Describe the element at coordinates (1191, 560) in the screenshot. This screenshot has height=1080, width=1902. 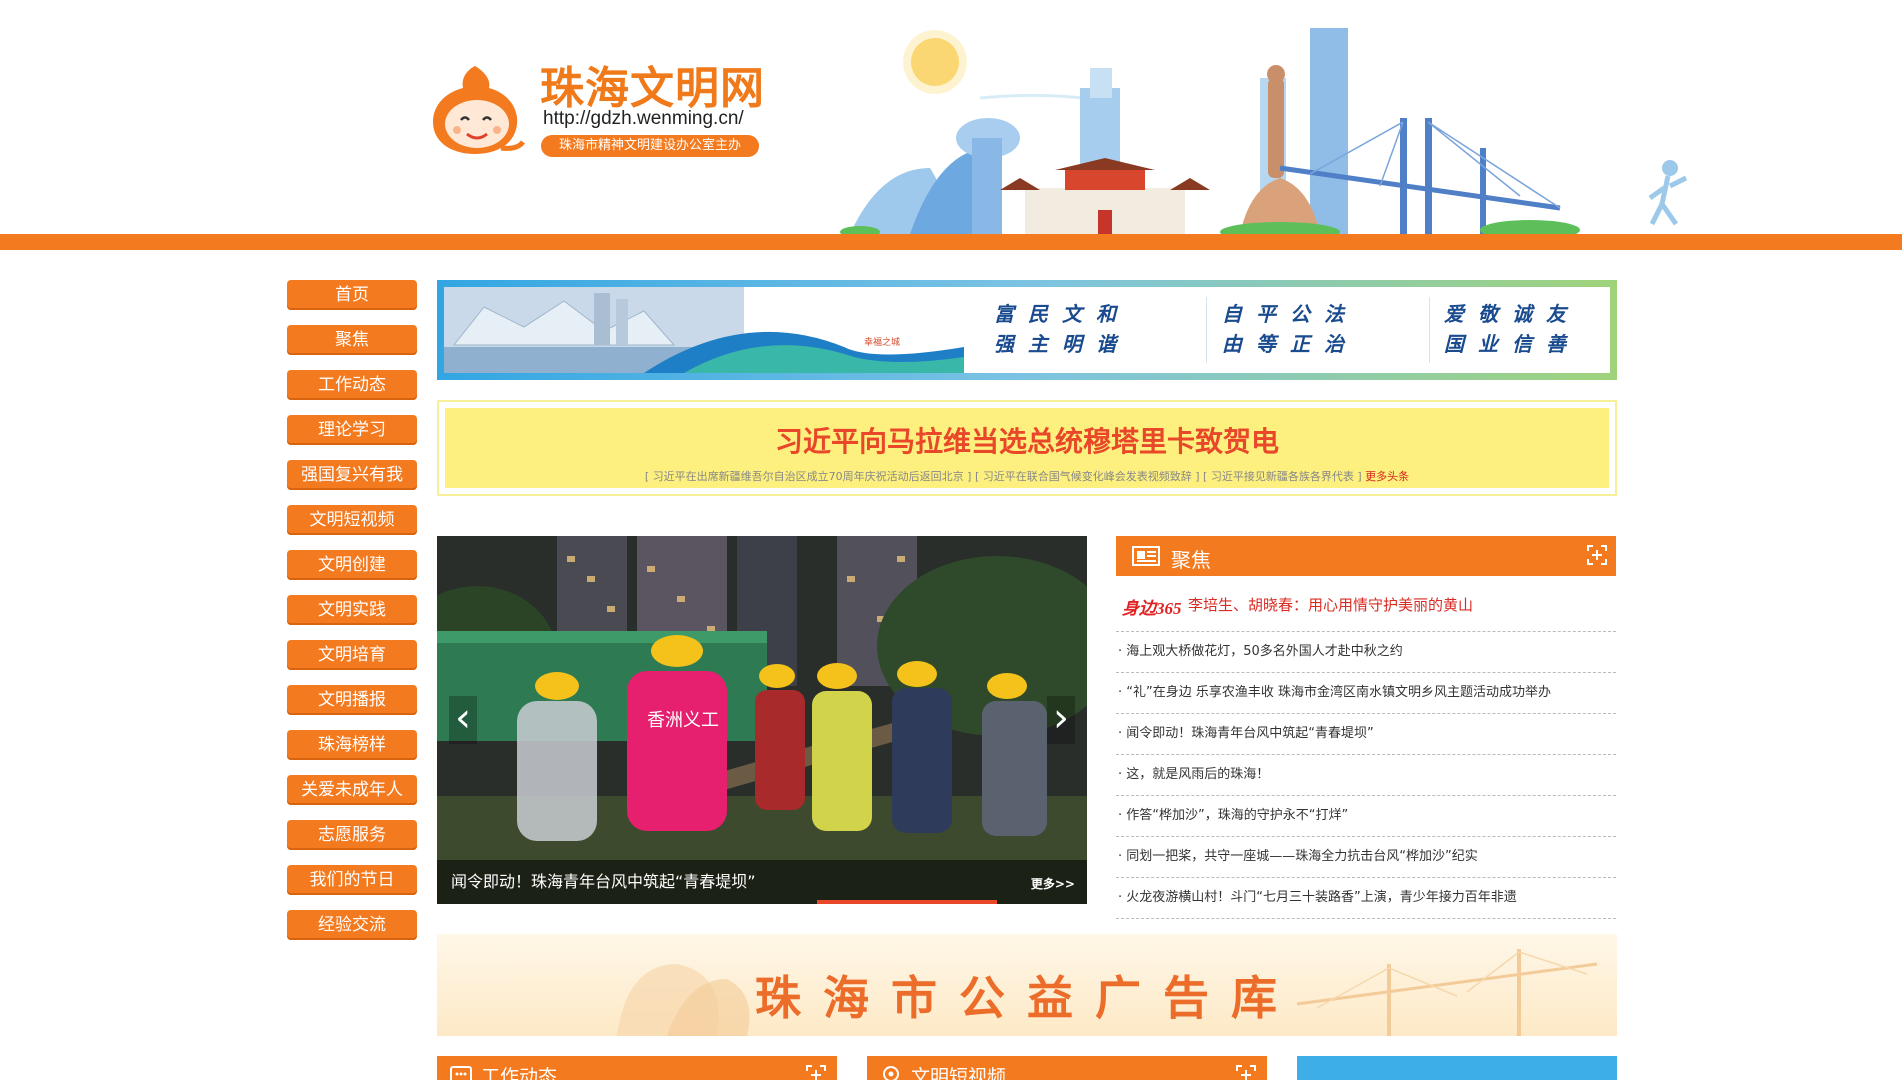
I see `focus-panel-title: 聚焦` at that location.